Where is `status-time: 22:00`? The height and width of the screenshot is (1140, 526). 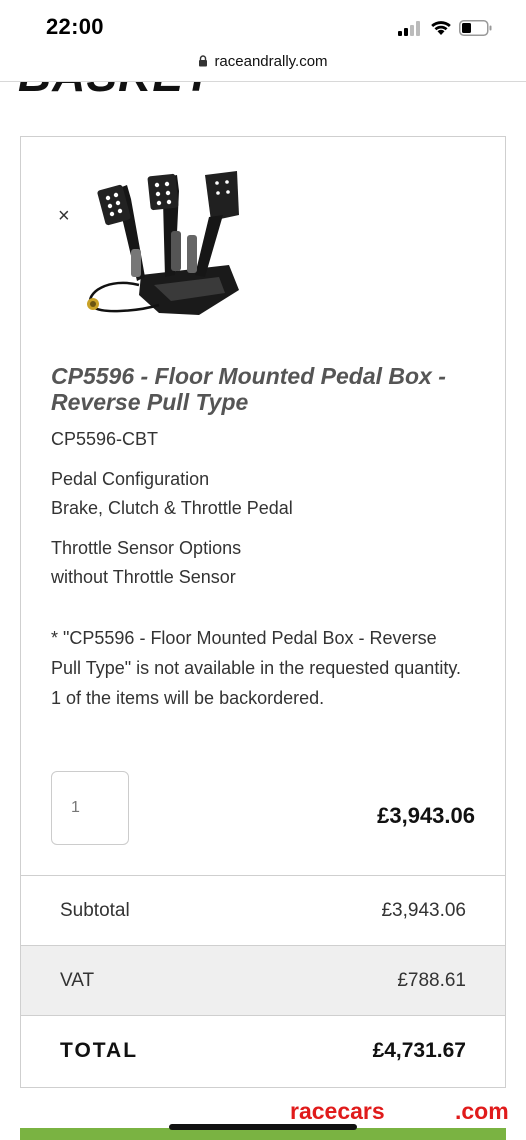
status-time: 22:00 is located at coordinates (75, 26).